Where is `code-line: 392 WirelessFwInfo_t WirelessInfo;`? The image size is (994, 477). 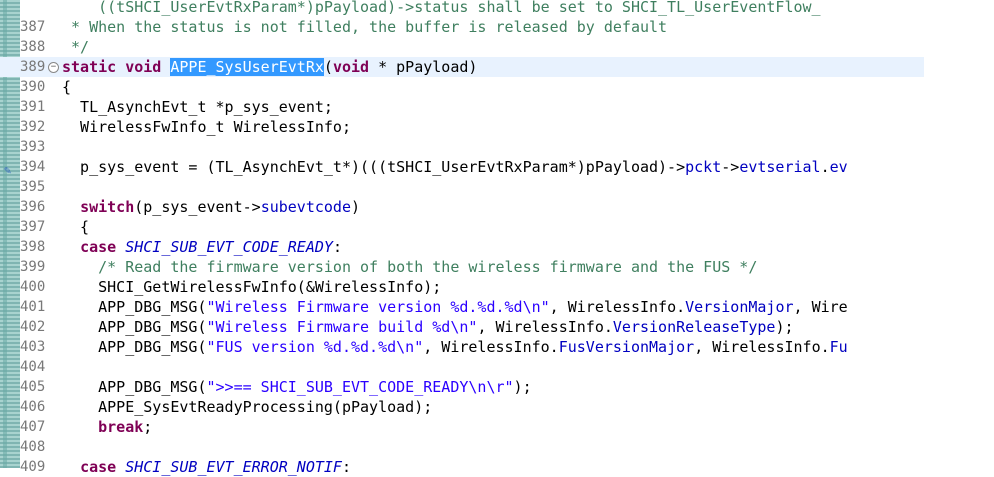
code-line: 392 WirelessFwInfo_t WirelessInfo; is located at coordinates (497, 127).